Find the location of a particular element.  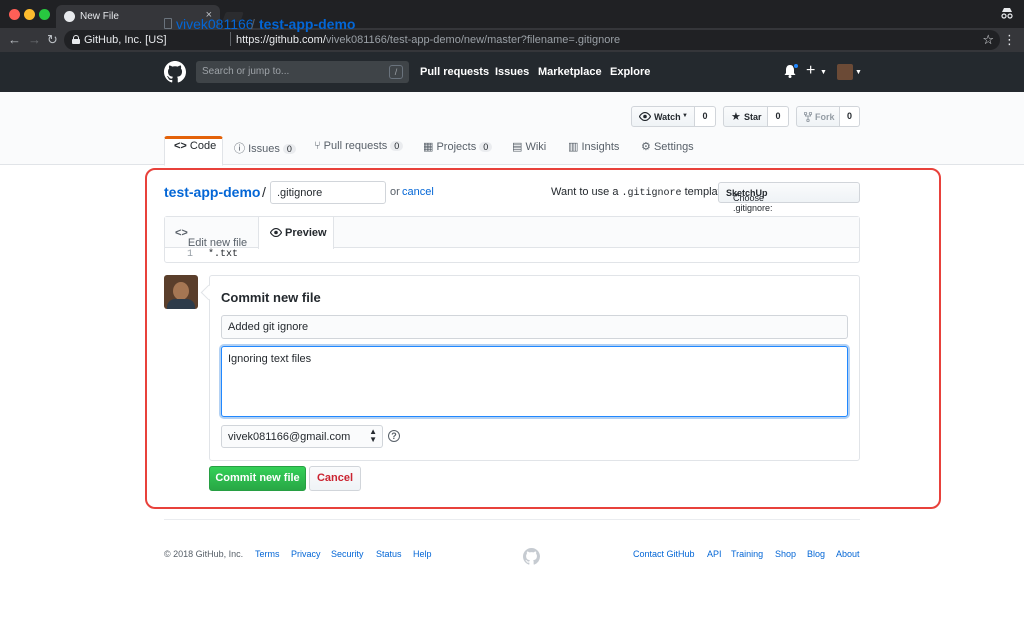

tab-issues: ⓘ Issues 0 is located at coordinates (265, 153).